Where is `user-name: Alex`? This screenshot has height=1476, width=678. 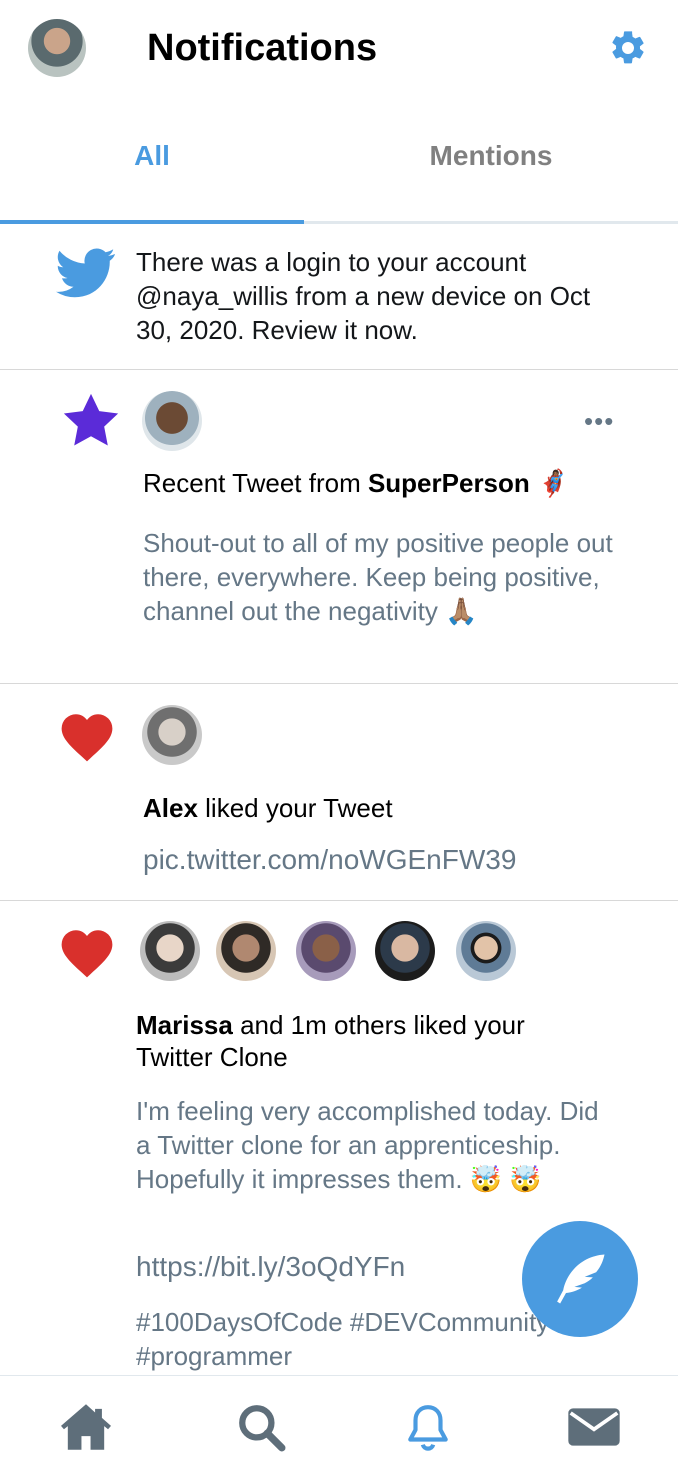
user-name: Alex is located at coordinates (170, 808).